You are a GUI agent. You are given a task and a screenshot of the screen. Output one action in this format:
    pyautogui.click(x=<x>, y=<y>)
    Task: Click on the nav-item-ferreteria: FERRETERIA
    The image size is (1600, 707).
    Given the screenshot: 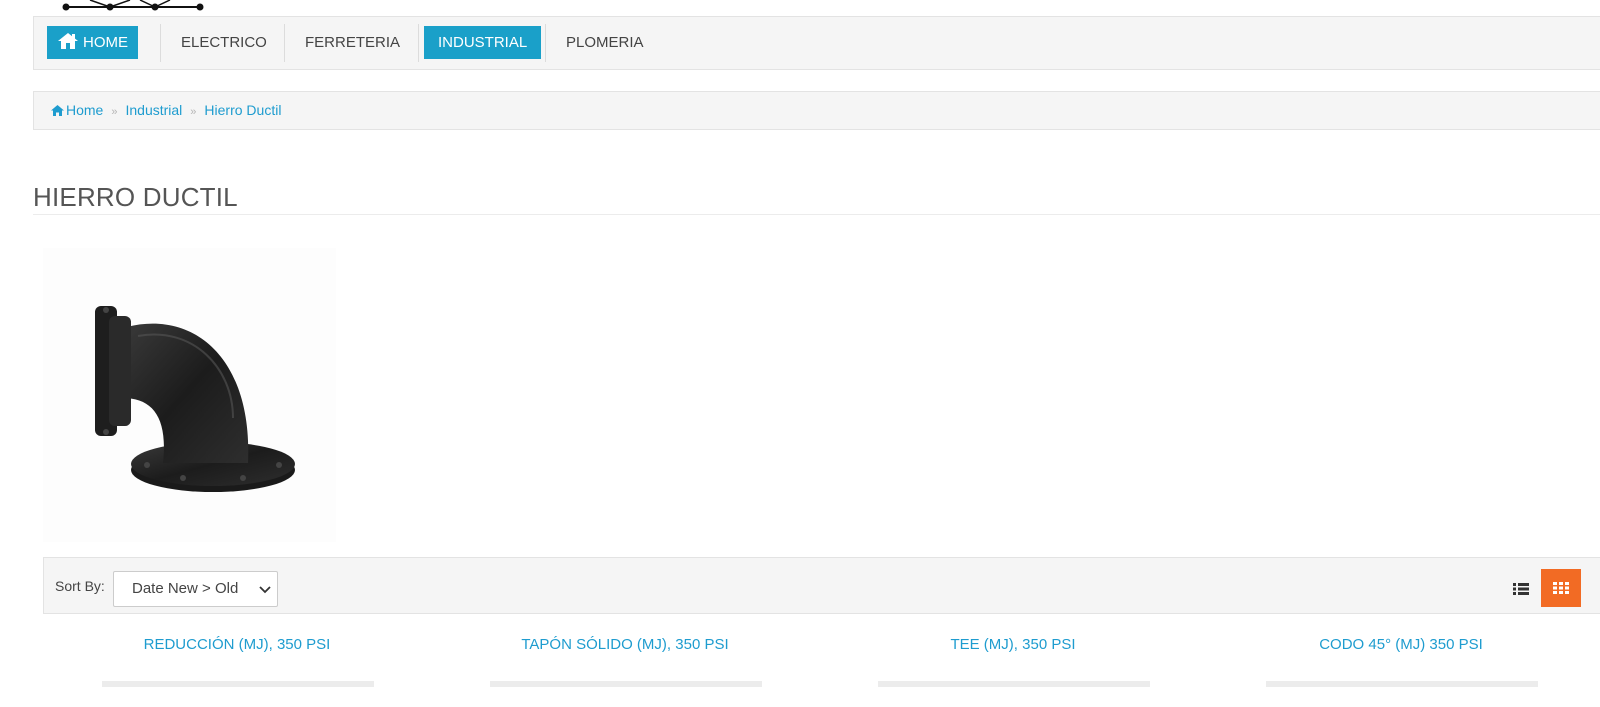 What is the action you would take?
    pyautogui.click(x=352, y=42)
    